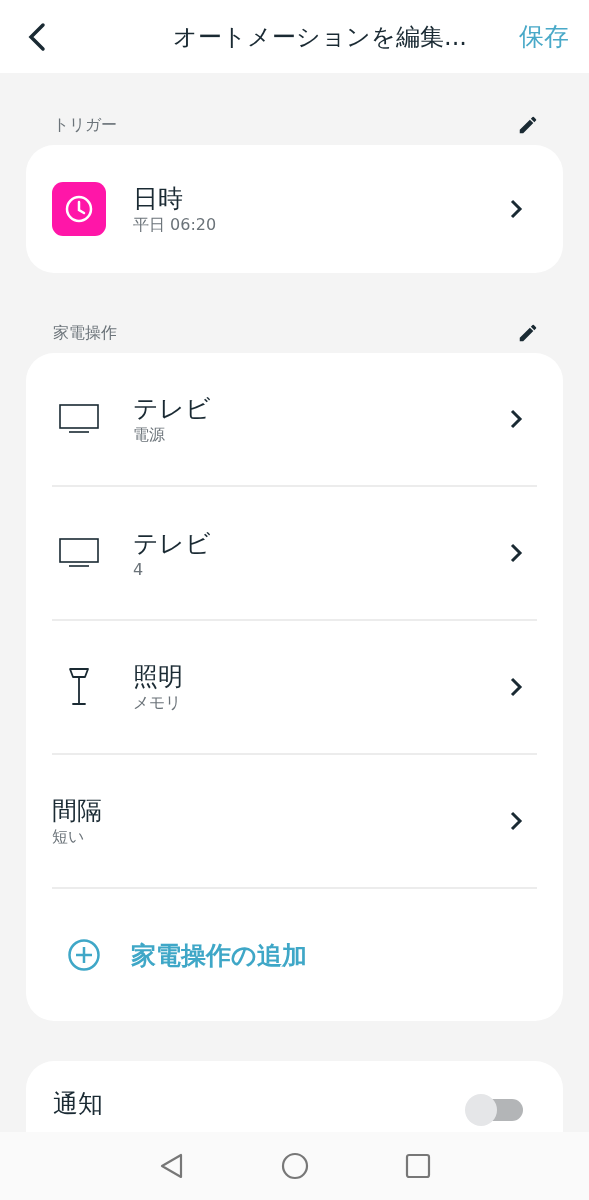 Image resolution: width=589 pixels, height=1200 pixels. I want to click on item-subtitle: 4, so click(139, 569).